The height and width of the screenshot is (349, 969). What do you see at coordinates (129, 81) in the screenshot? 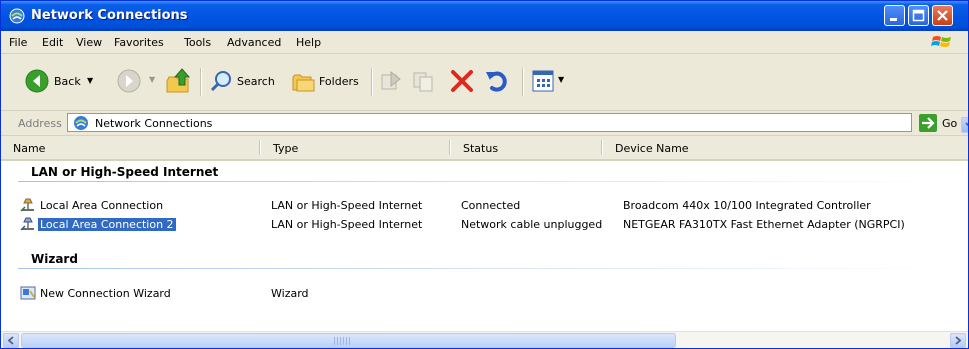
I see `forward-arrow-icon` at bounding box center [129, 81].